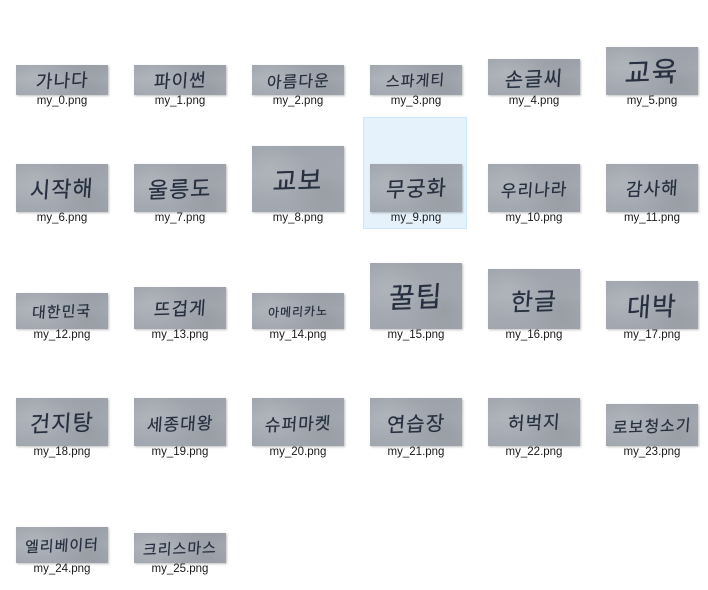 Image resolution: width=708 pixels, height=590 pixels. I want to click on thumbnail-frame: 허벅지, so click(534, 399).